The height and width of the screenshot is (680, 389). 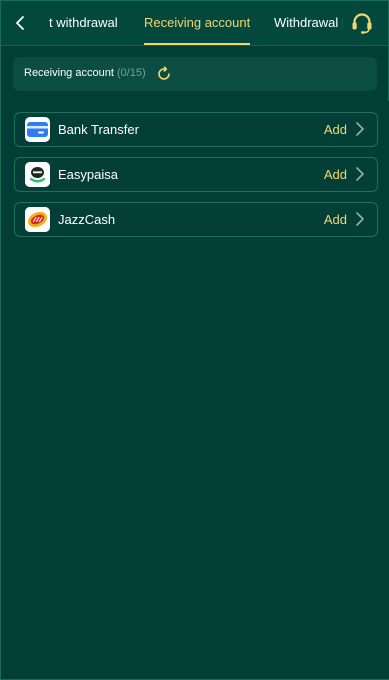 I want to click on active-tab-indicator, so click(x=197, y=44).